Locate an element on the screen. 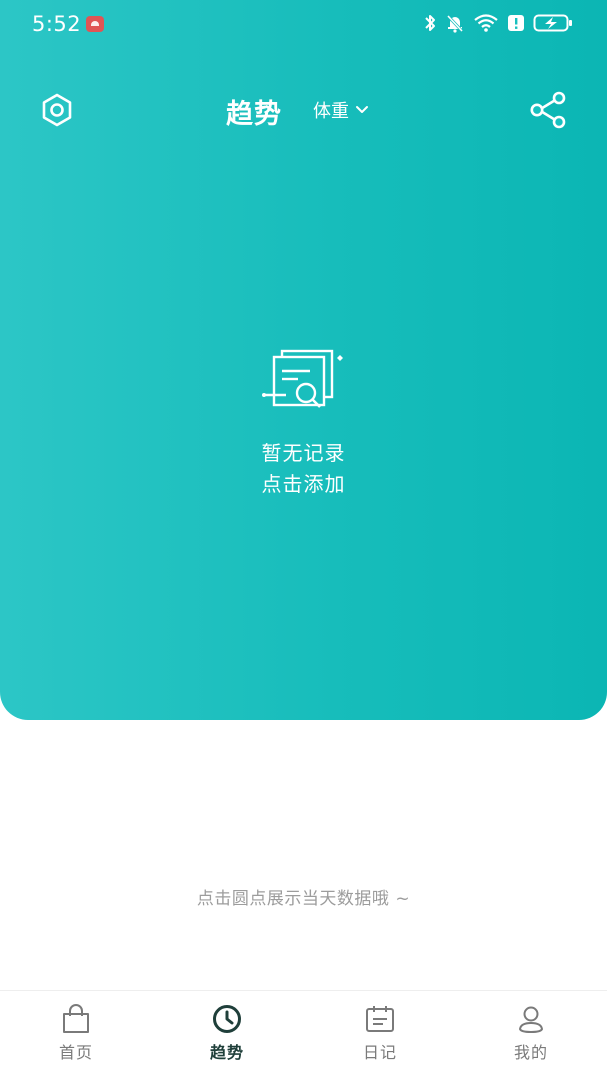 The height and width of the screenshot is (1080, 607). add-record-link: 点击添加 is located at coordinates (303, 482).